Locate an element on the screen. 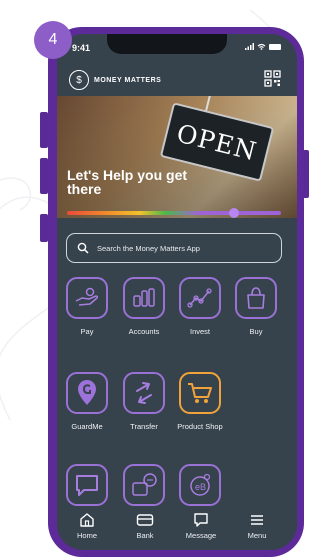 The image size is (320, 559). message-icon is located at coordinates (201, 520).